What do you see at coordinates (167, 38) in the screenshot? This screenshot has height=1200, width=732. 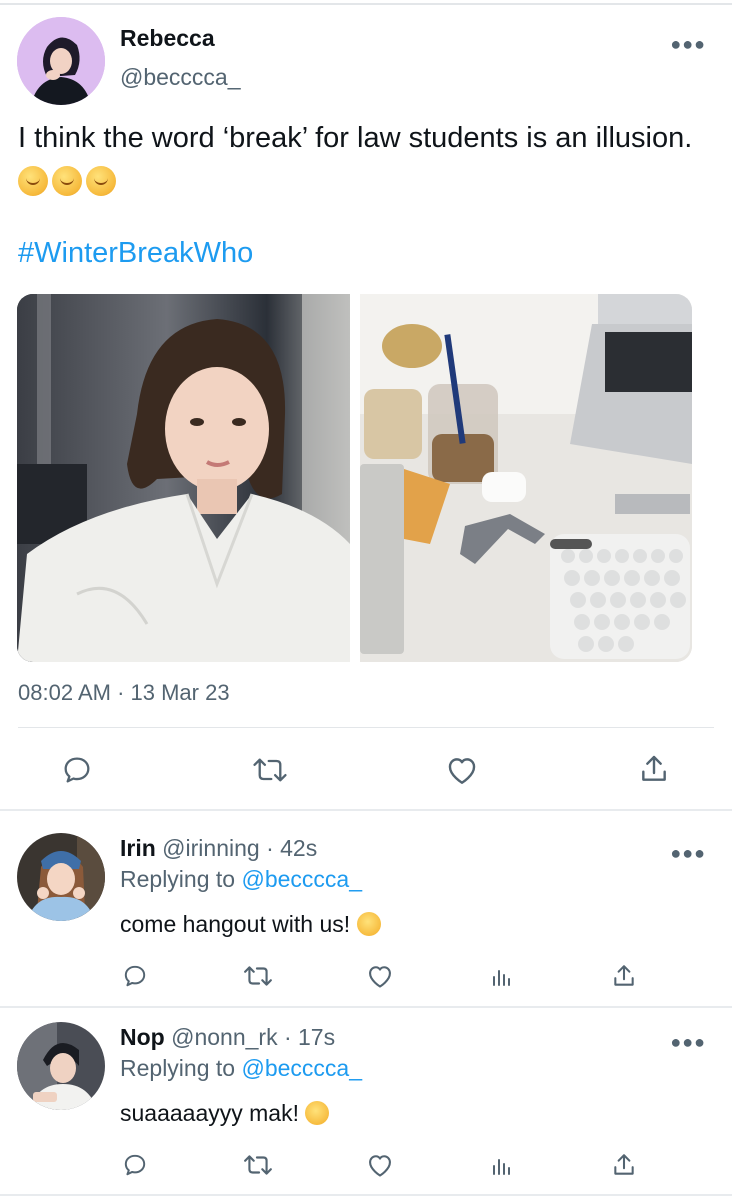 I see `display-name: Rebecca` at bounding box center [167, 38].